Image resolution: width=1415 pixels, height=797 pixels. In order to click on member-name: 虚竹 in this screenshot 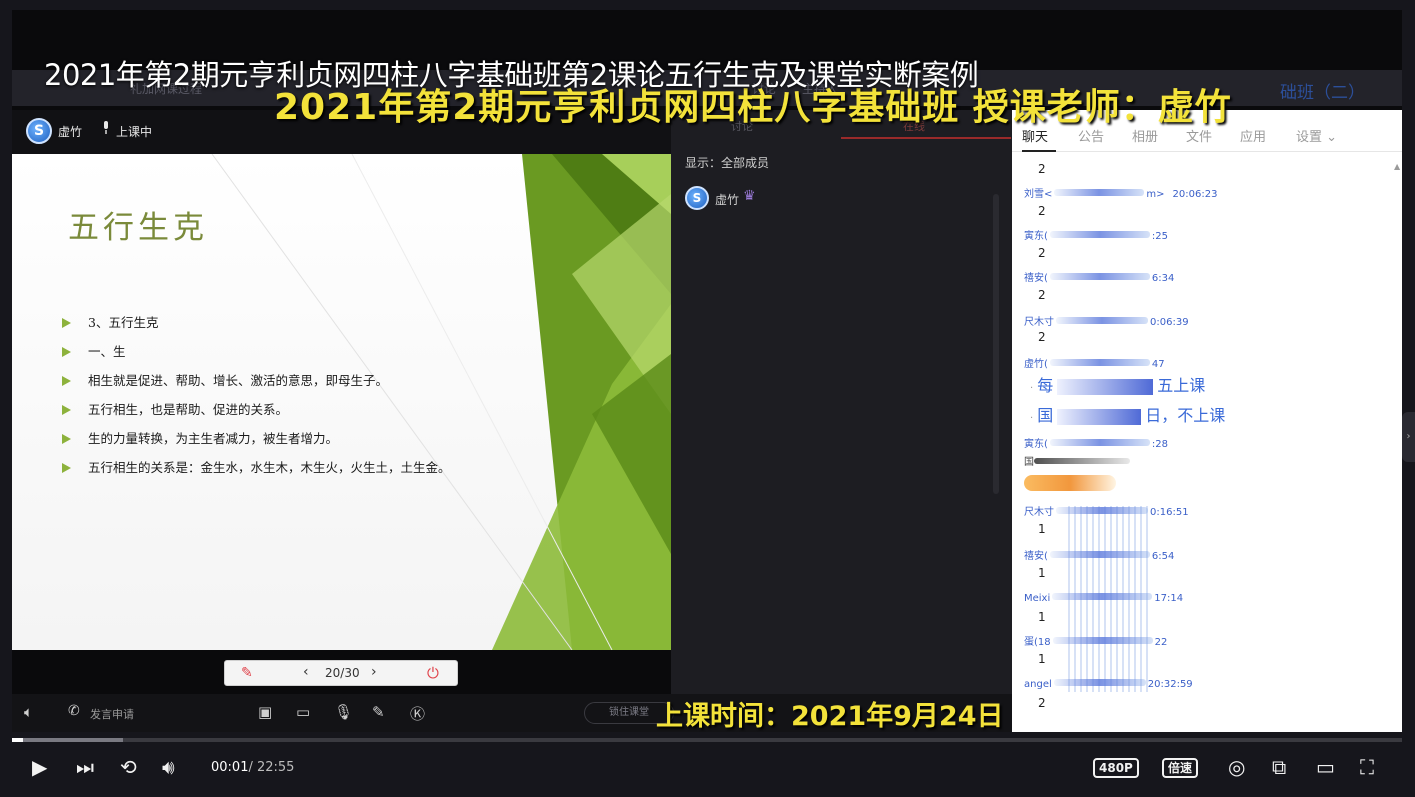, I will do `click(727, 200)`.